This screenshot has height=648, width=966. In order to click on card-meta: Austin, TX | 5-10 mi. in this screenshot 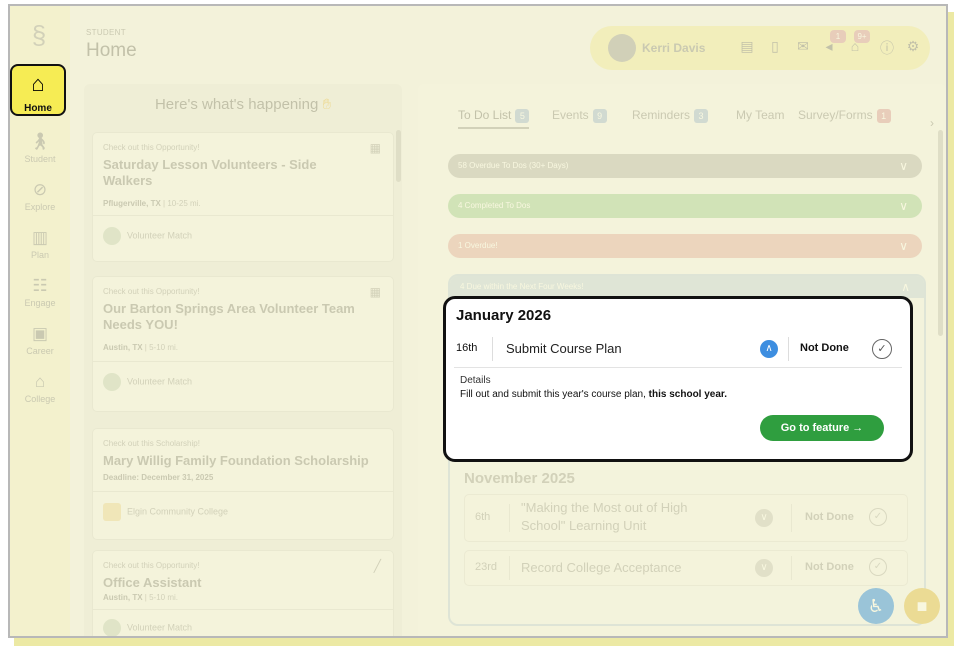, I will do `click(140, 597)`.